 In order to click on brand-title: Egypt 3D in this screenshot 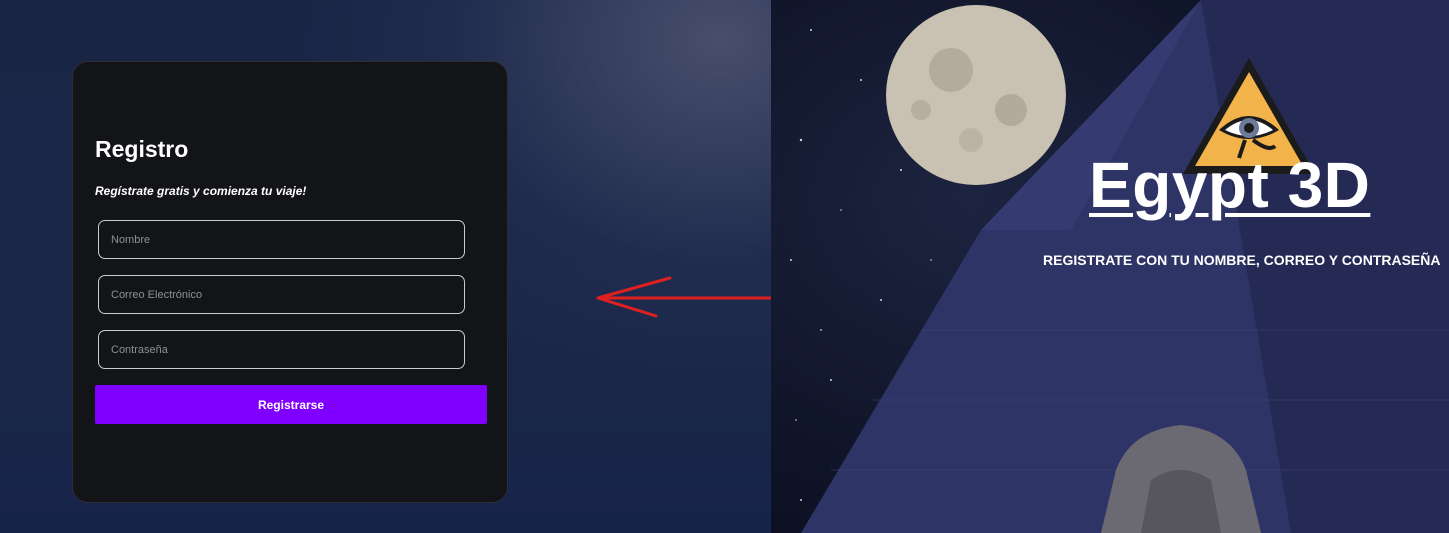, I will do `click(1230, 185)`.